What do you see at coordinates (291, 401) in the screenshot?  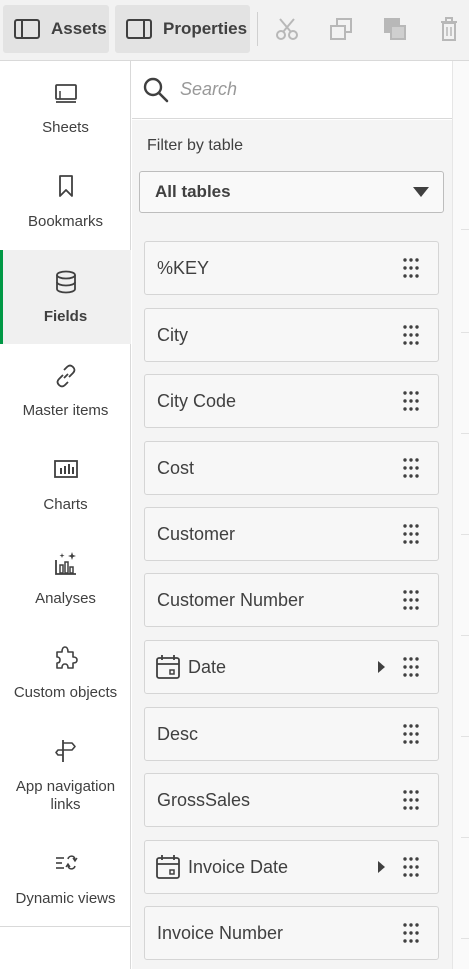 I see `field-item: City Code` at bounding box center [291, 401].